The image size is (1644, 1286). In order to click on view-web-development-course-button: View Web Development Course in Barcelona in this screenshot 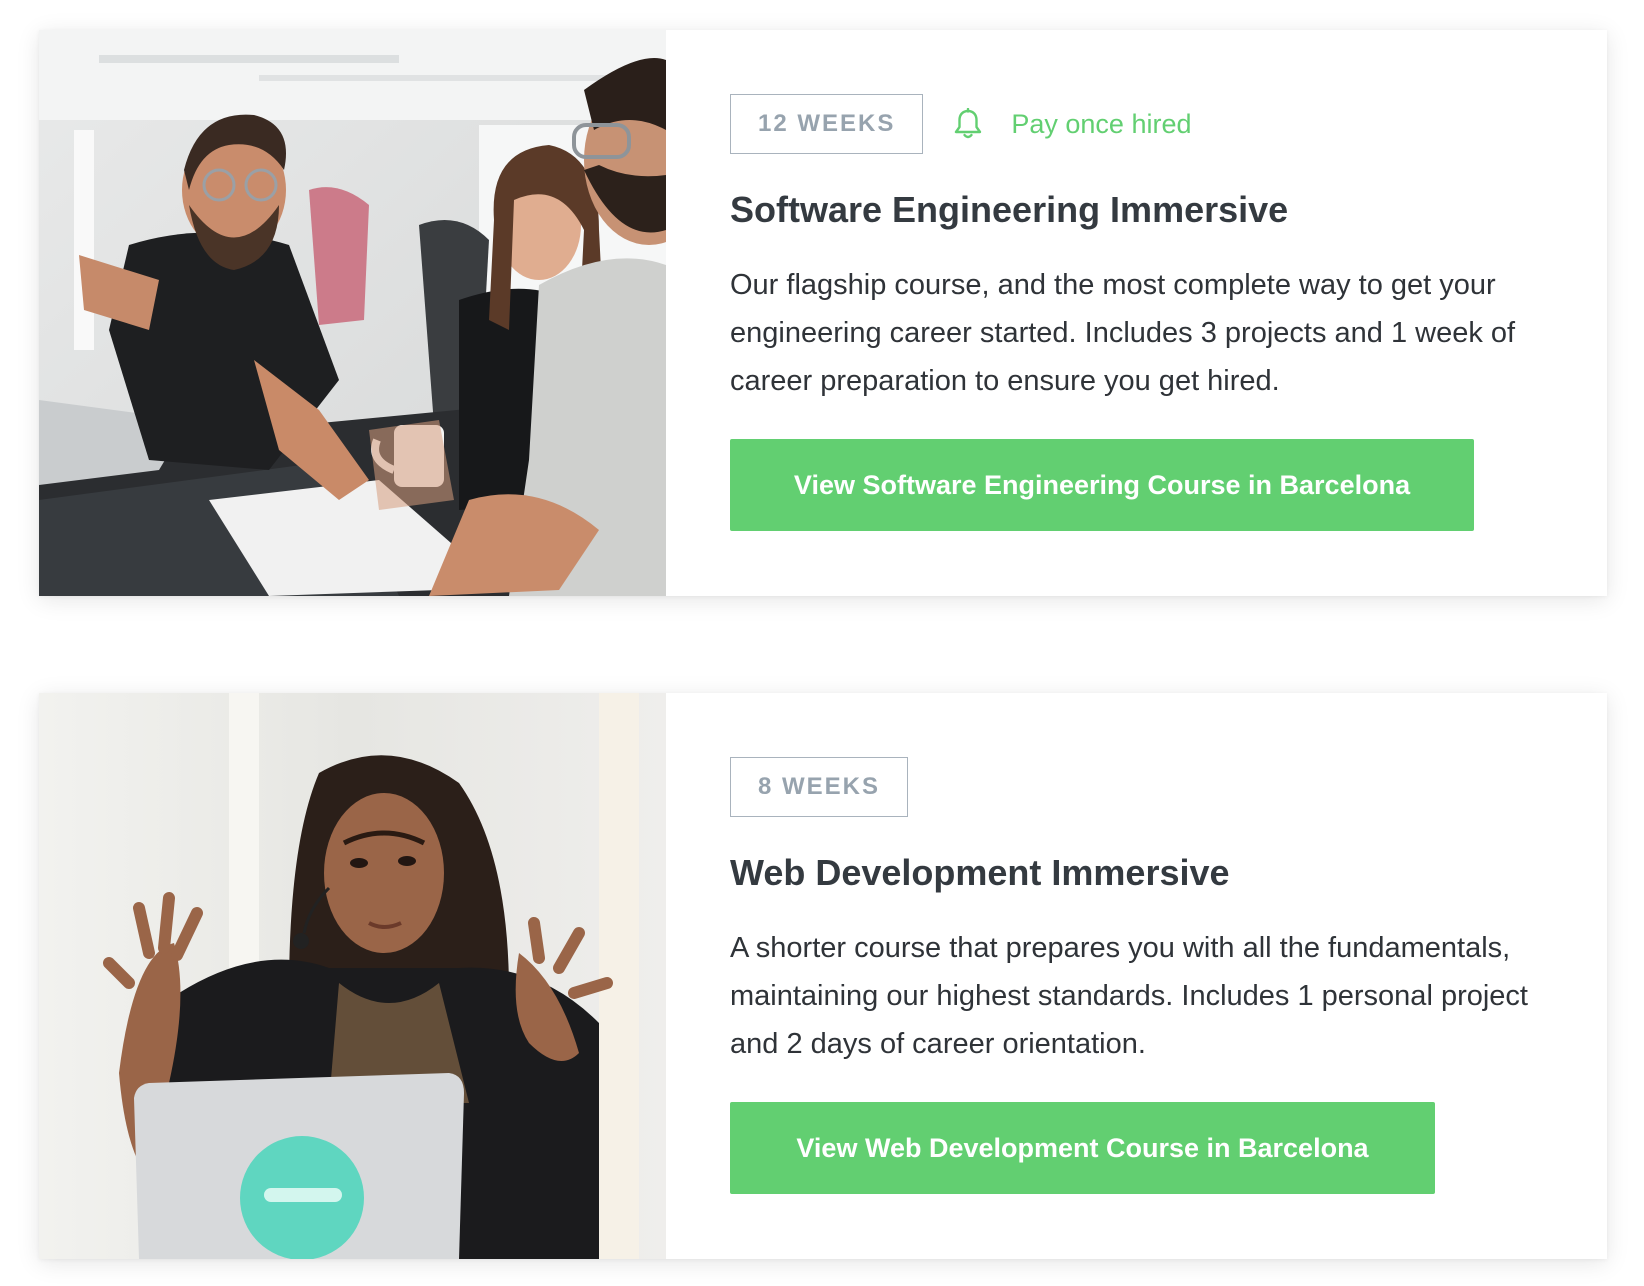, I will do `click(1082, 1148)`.